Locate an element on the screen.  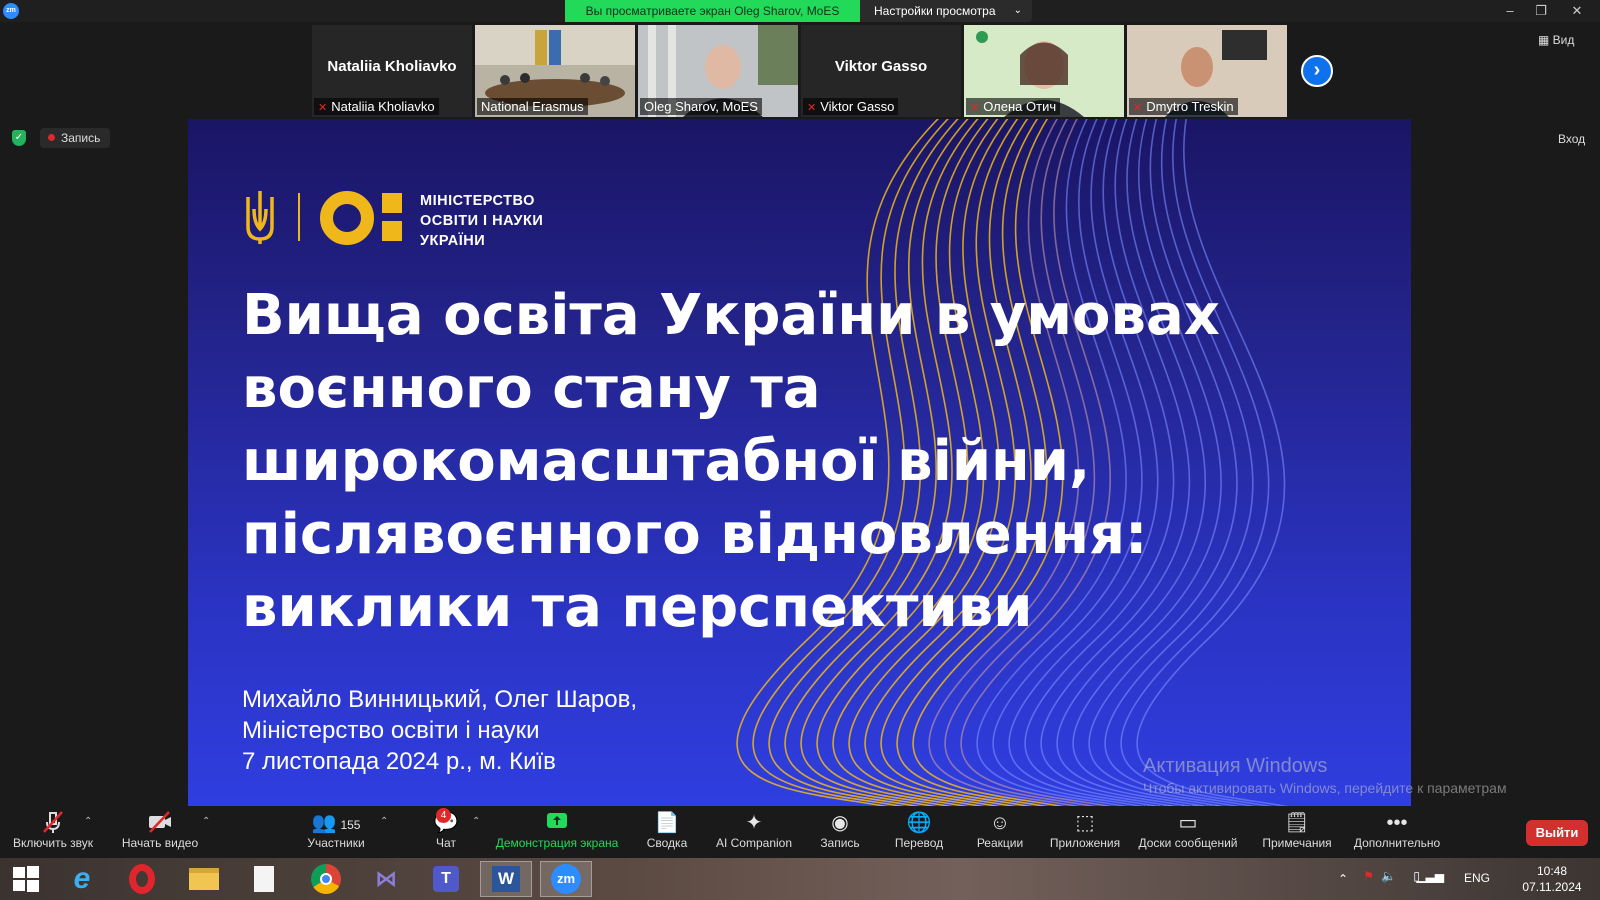
tile-label: ✕ Олена Отич is located at coordinates (1013, 106).